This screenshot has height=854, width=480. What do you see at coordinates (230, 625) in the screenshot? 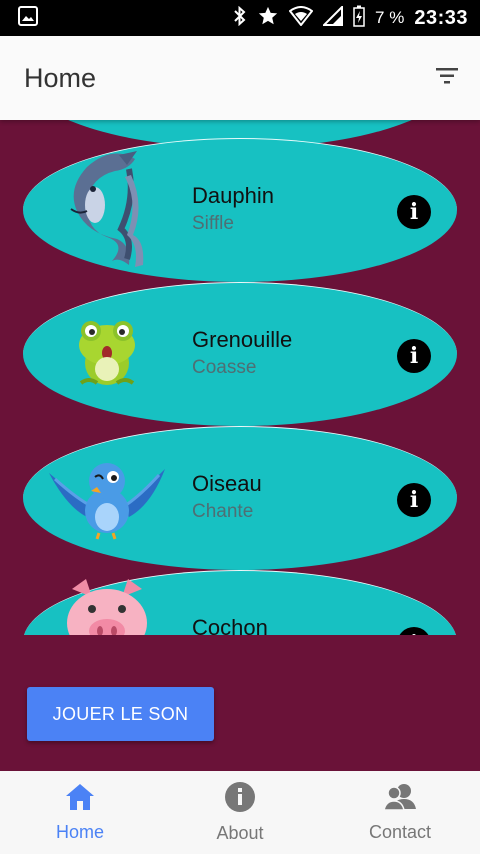
I see `animal-name: Cochon` at bounding box center [230, 625].